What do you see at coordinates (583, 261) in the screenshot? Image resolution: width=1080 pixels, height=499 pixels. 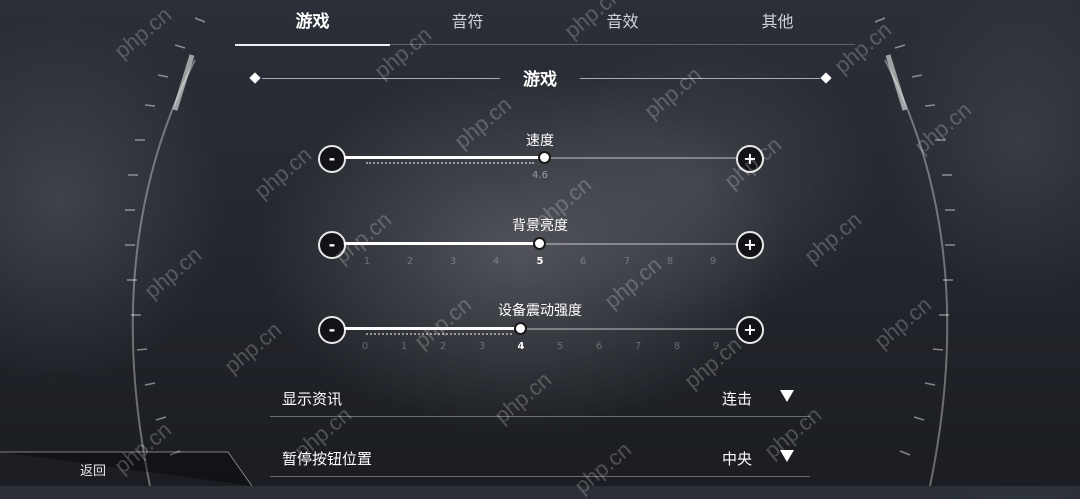 I see `brightness-tick: 6` at bounding box center [583, 261].